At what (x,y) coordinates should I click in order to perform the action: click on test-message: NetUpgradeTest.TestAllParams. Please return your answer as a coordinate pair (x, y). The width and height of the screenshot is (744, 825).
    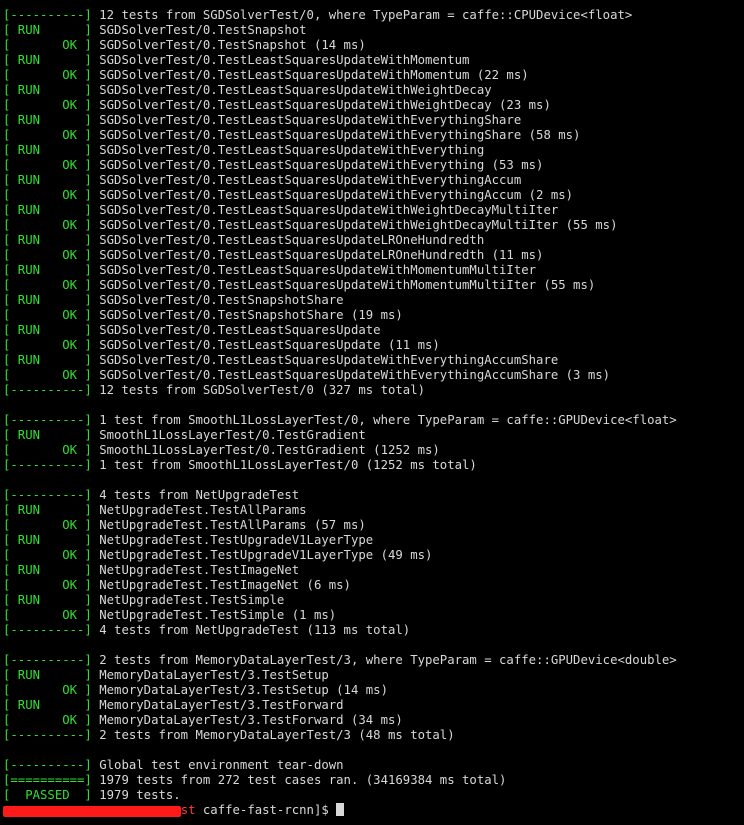
    Looking at the image, I should click on (199, 510).